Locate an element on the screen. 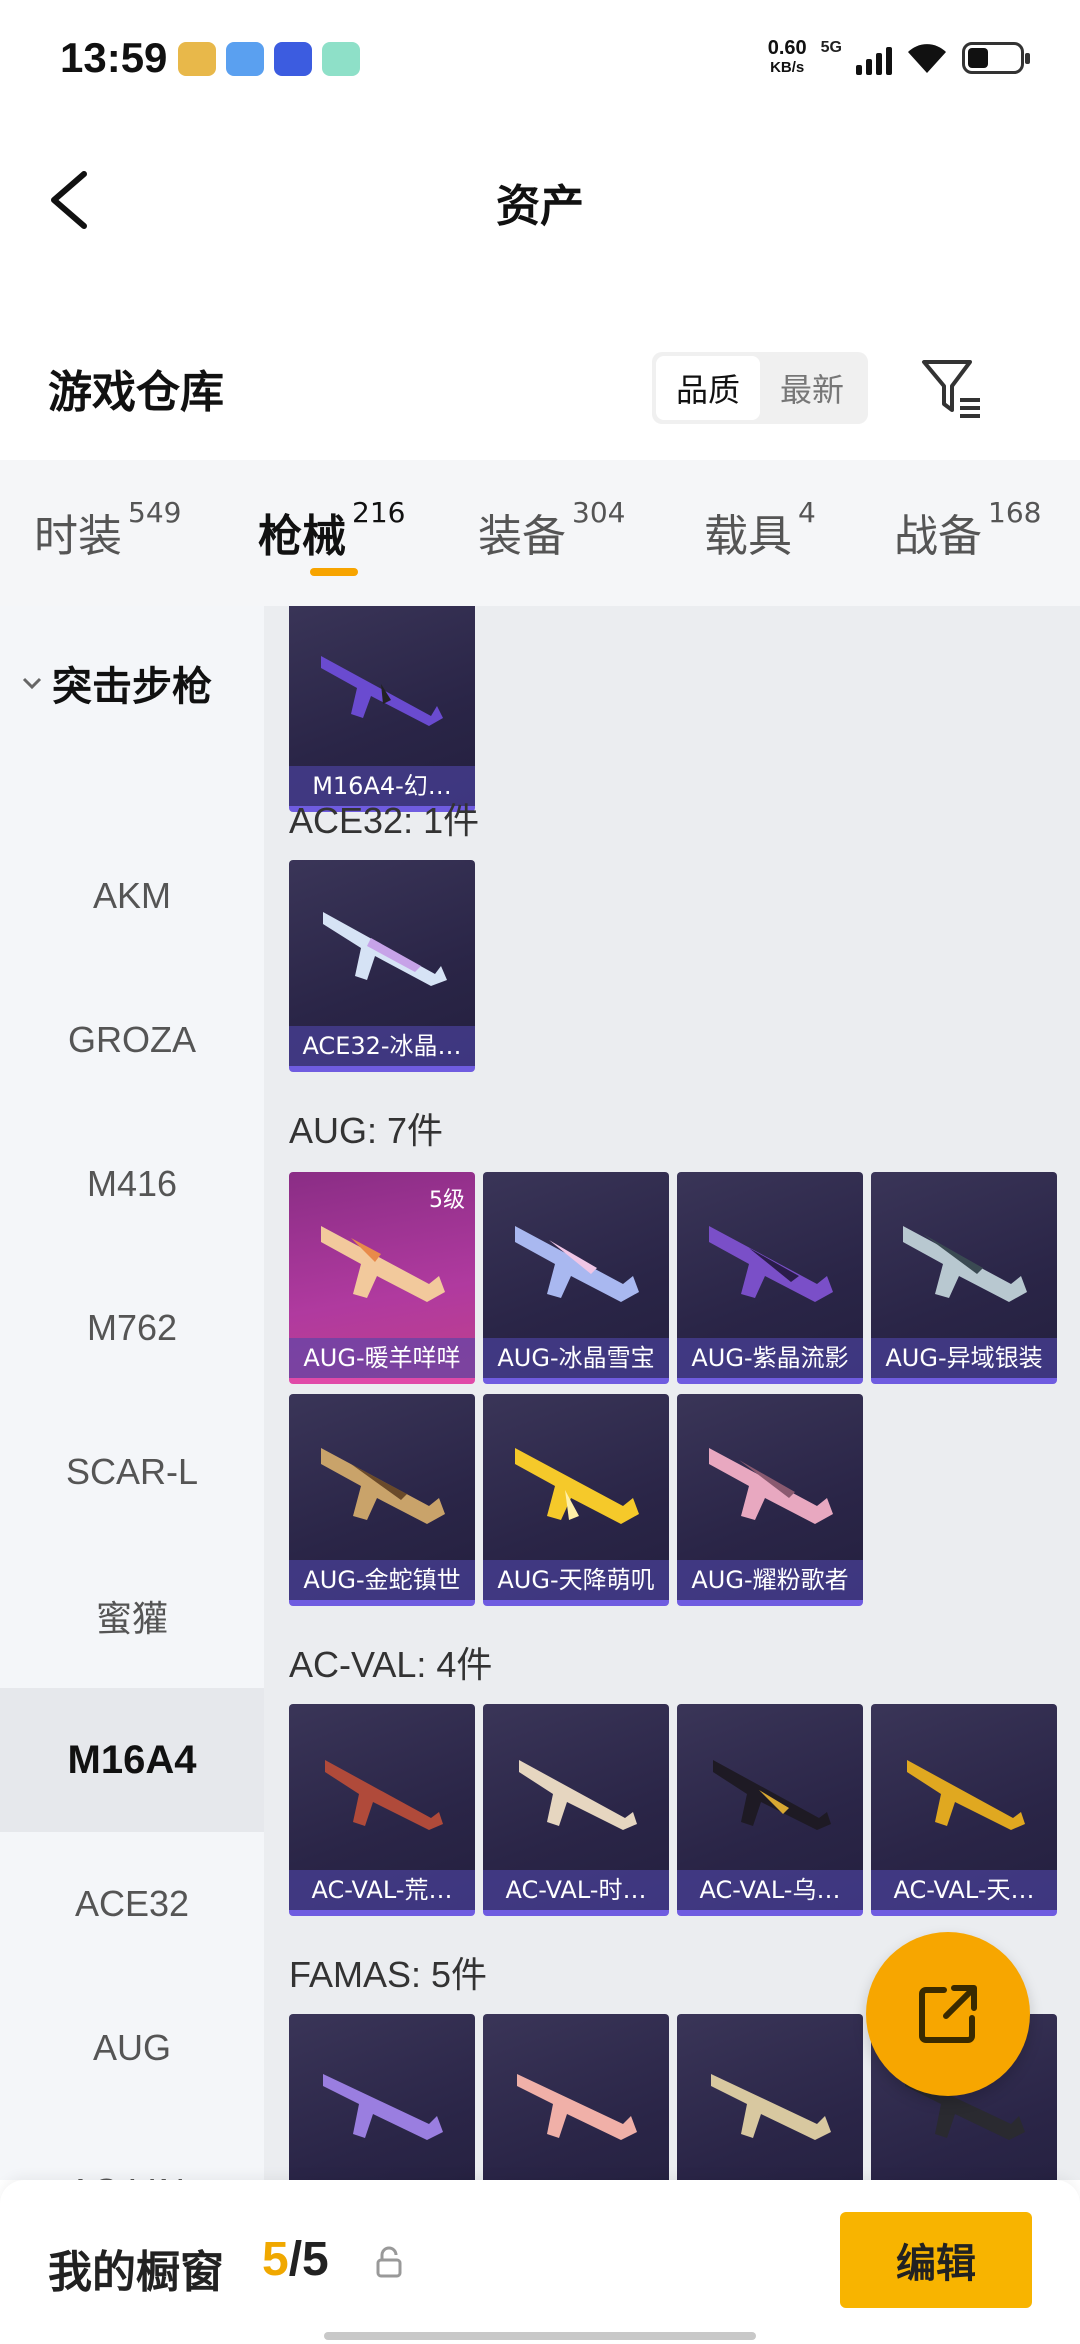 Image resolution: width=1080 pixels, height=2344 pixels. status-time: 13:59 is located at coordinates (114, 57).